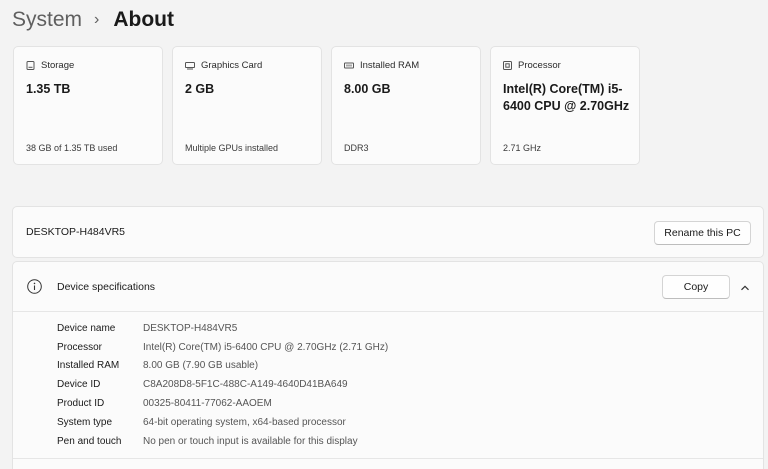  I want to click on card-subtext: Multiple GPUs installed, so click(232, 148).